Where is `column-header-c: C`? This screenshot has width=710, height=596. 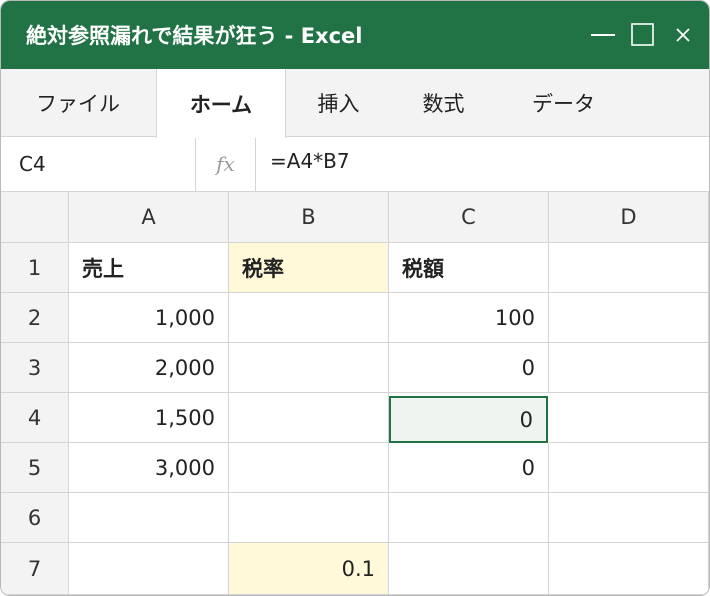 column-header-c: C is located at coordinates (469, 217).